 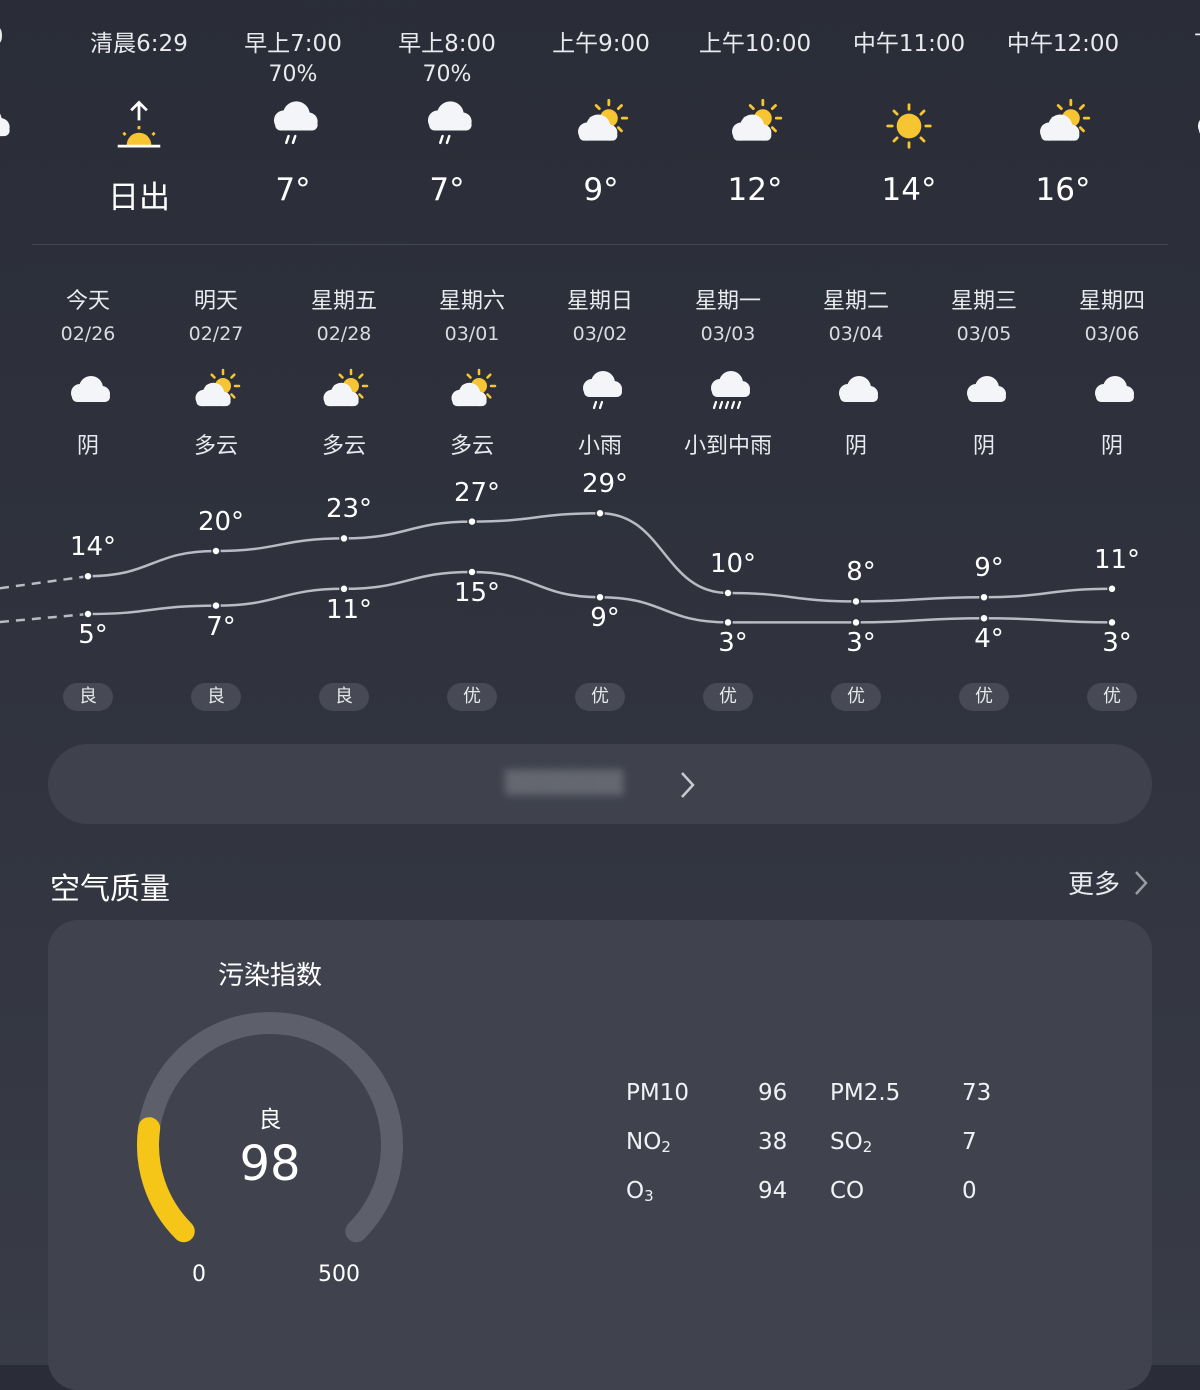 I want to click on pollutant-value: 38, so click(x=773, y=1142).